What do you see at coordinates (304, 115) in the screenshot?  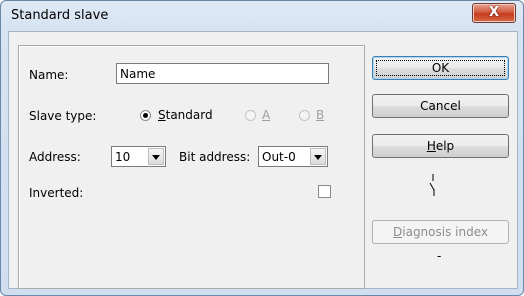 I see `radio-b` at bounding box center [304, 115].